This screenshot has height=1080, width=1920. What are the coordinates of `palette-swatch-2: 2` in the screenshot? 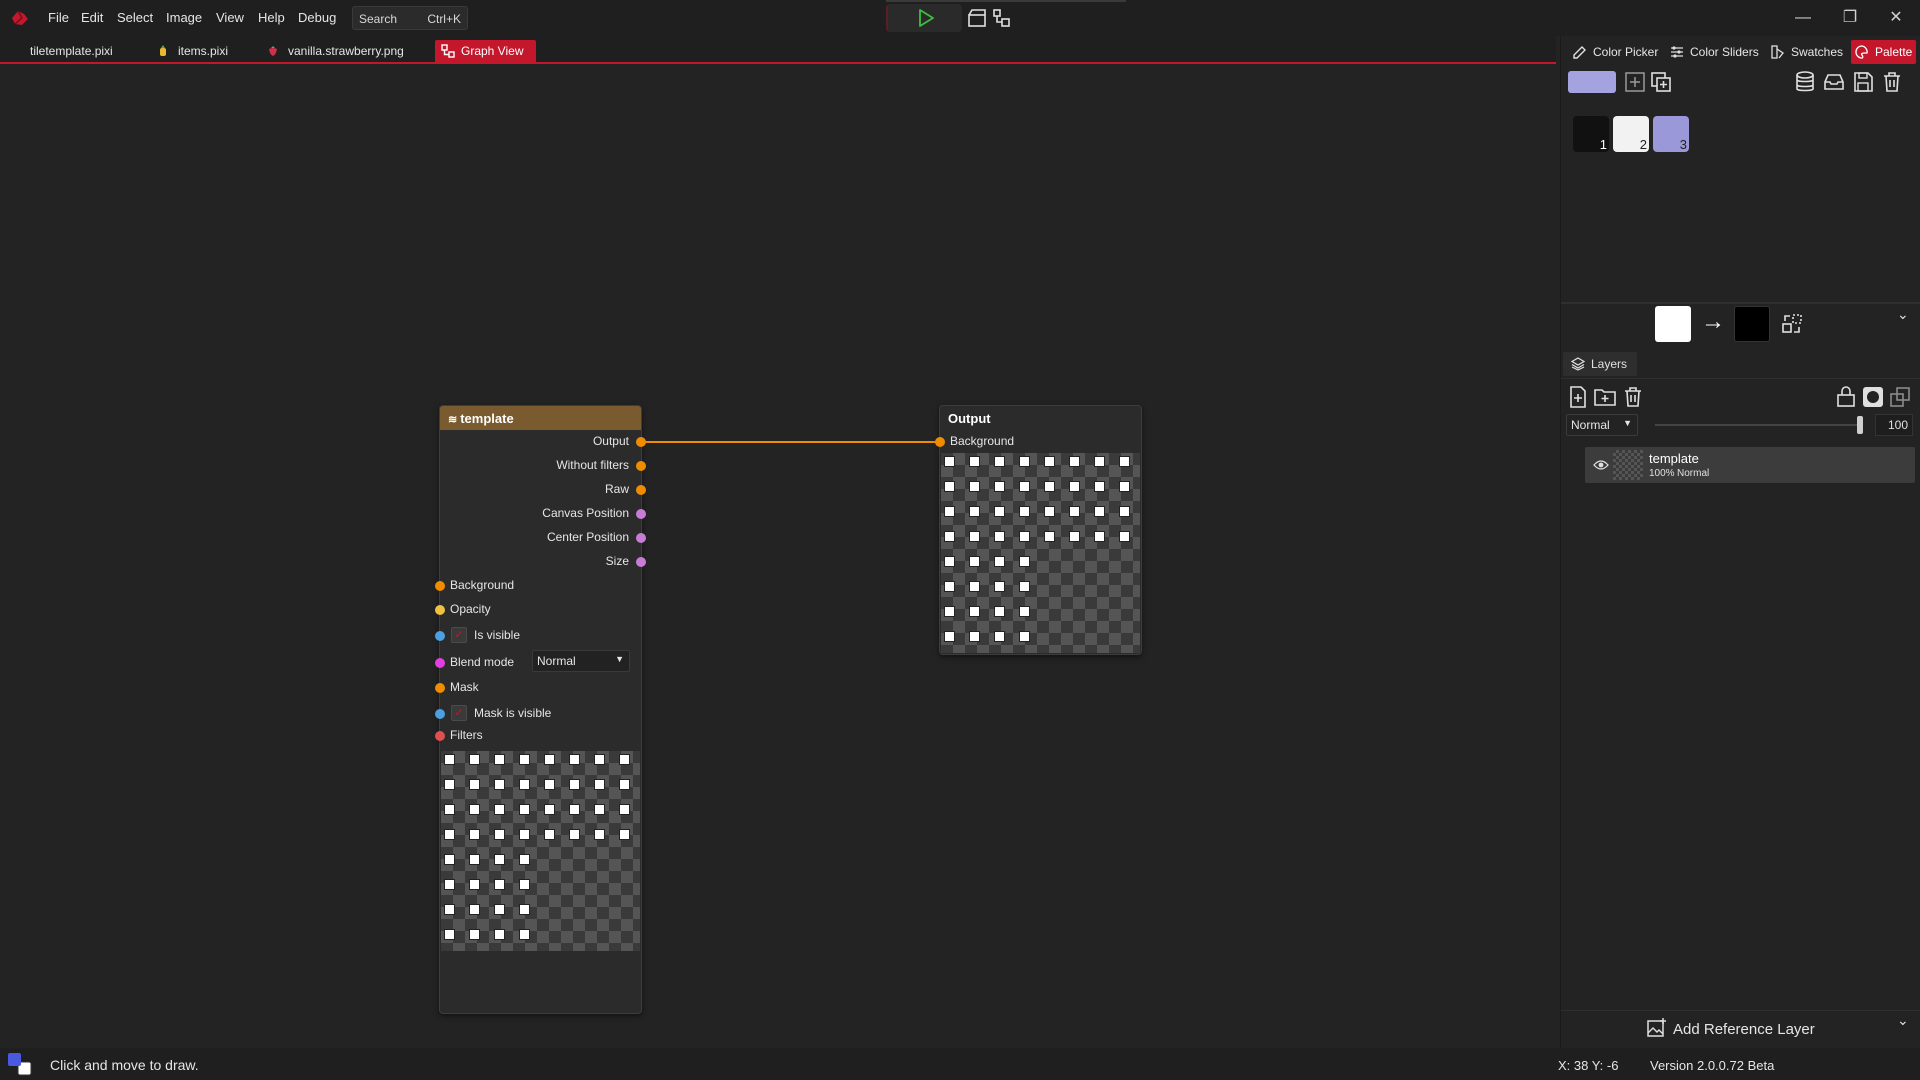 It's located at (1631, 134).